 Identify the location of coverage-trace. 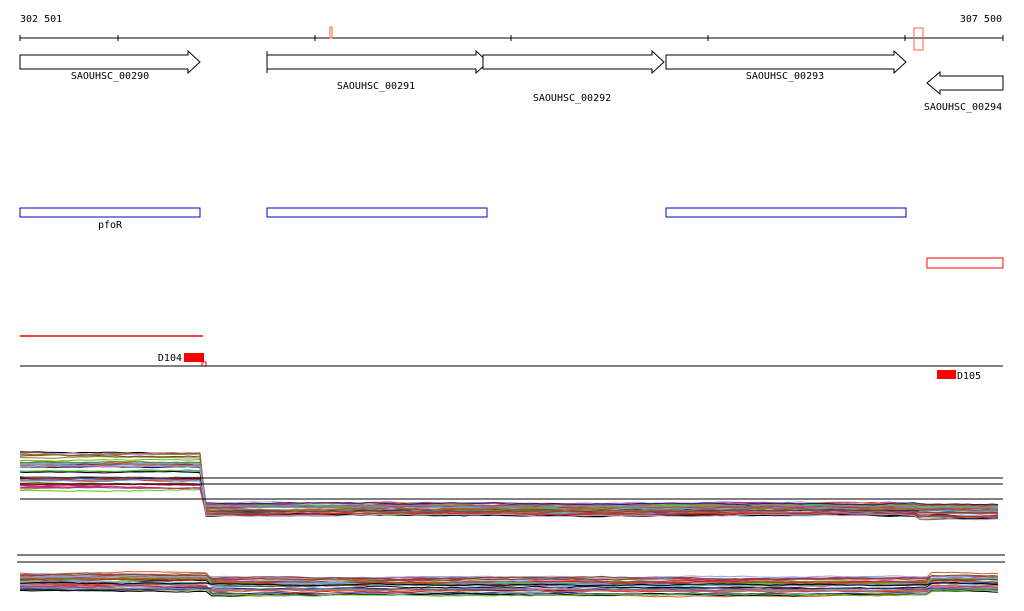
(509, 480).